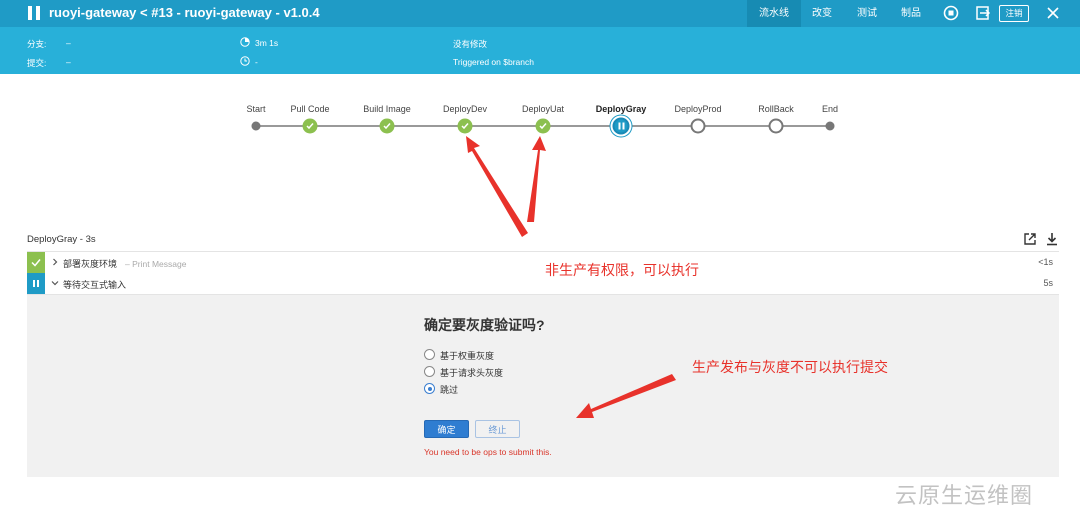  Describe the element at coordinates (830, 126) in the screenshot. I see `stage-node-end` at that location.